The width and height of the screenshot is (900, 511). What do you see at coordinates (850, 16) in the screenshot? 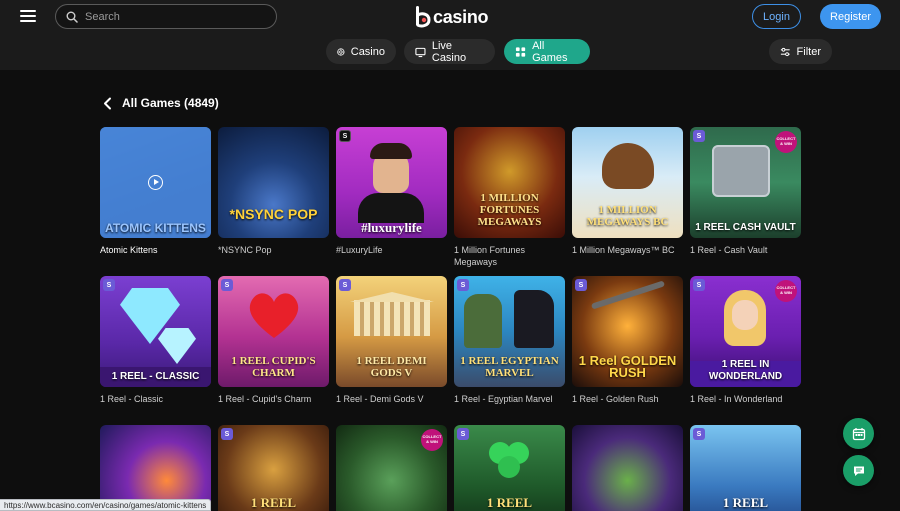
I see `register-button: Register` at bounding box center [850, 16].